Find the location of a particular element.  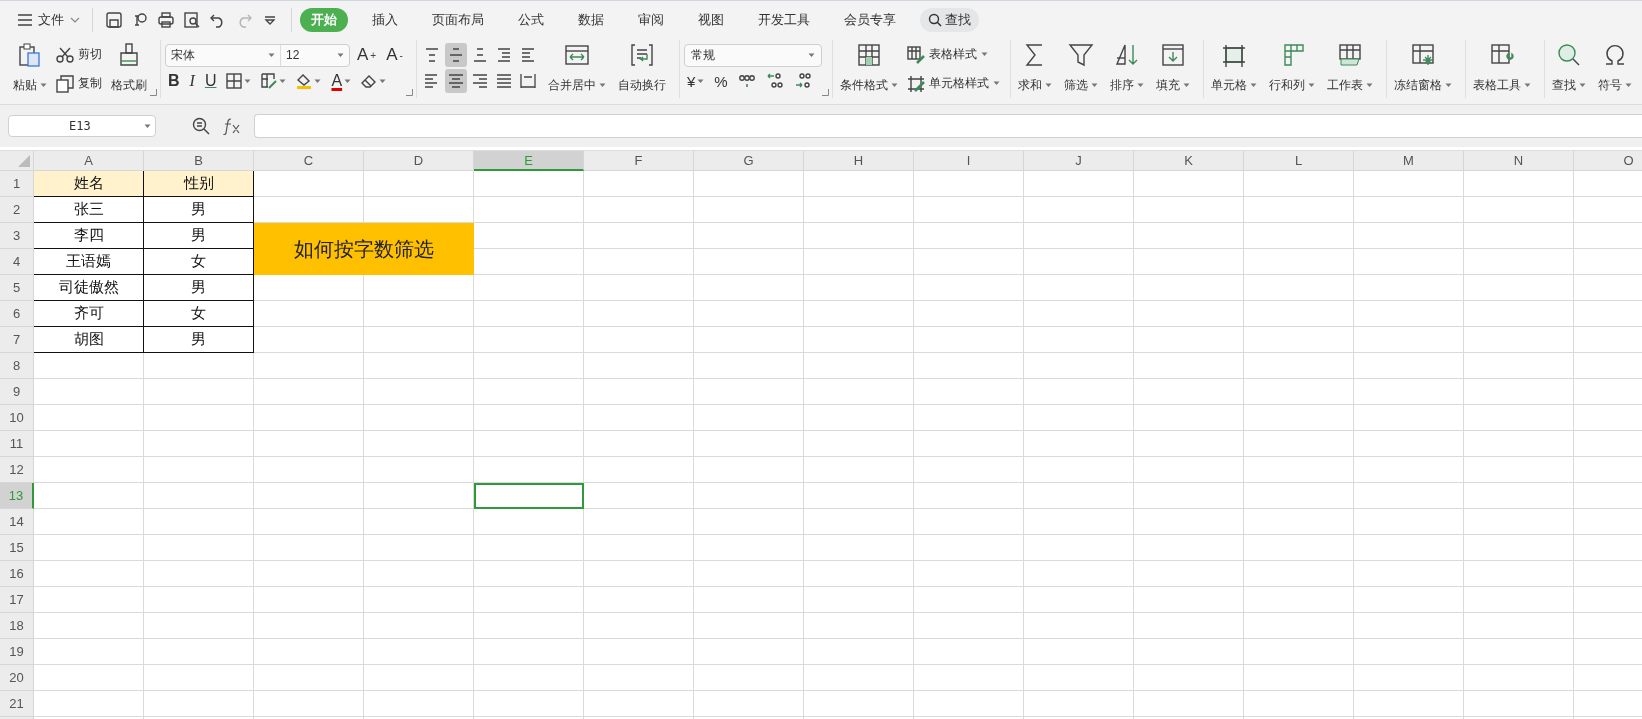

italic-button: I is located at coordinates (192, 81).